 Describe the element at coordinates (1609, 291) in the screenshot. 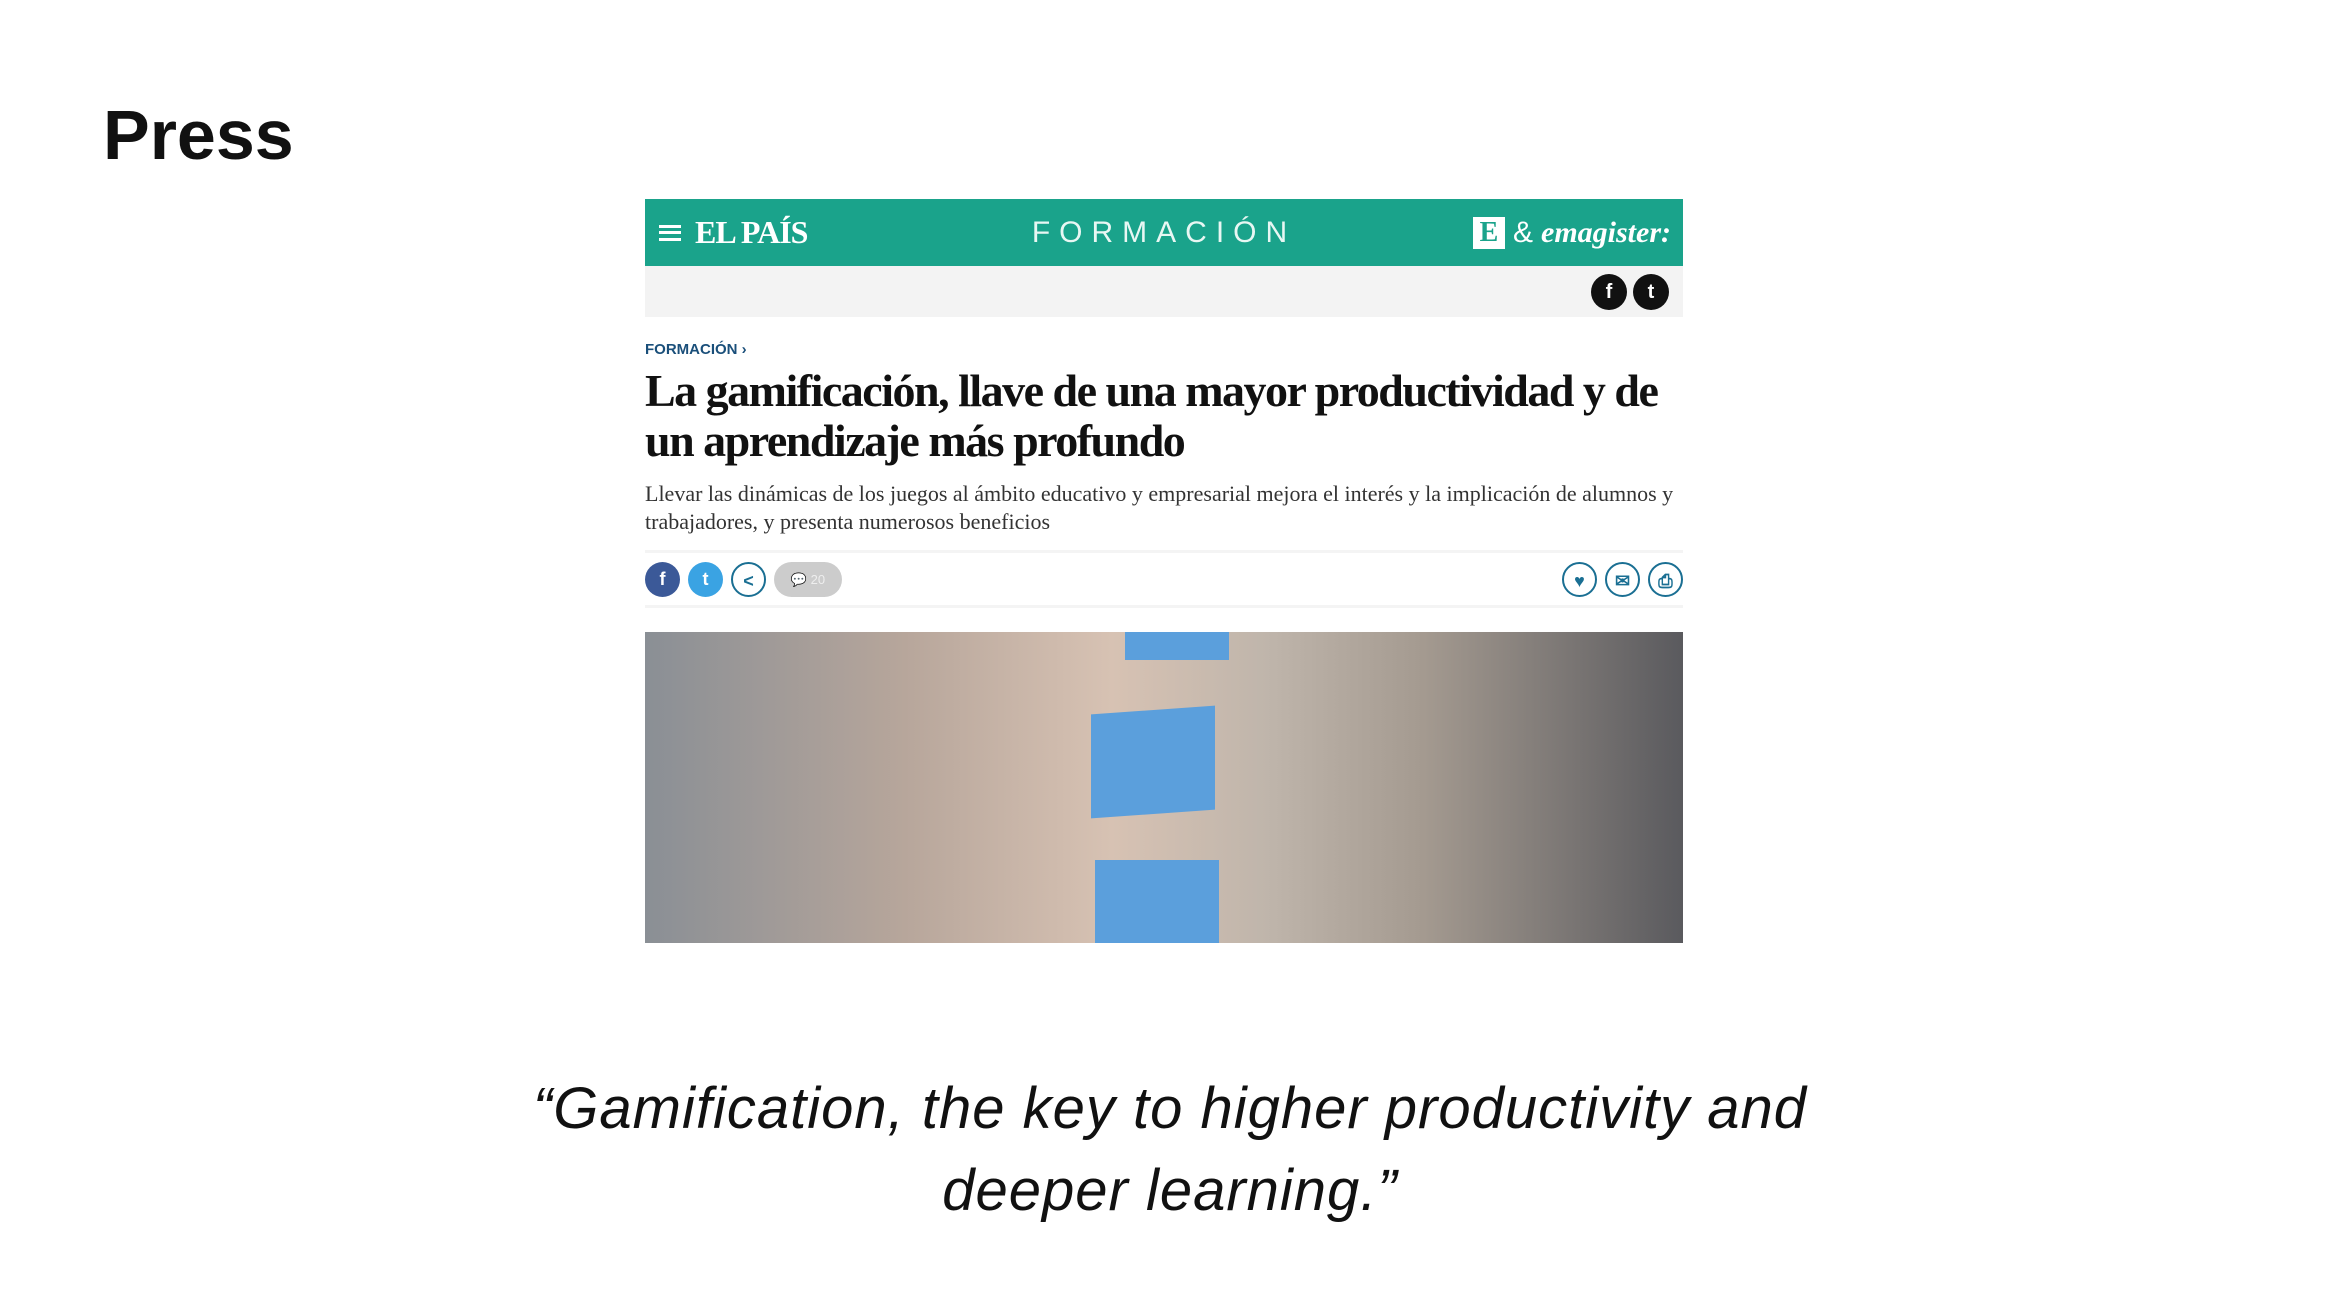

I see `facebook-icon: f` at that location.